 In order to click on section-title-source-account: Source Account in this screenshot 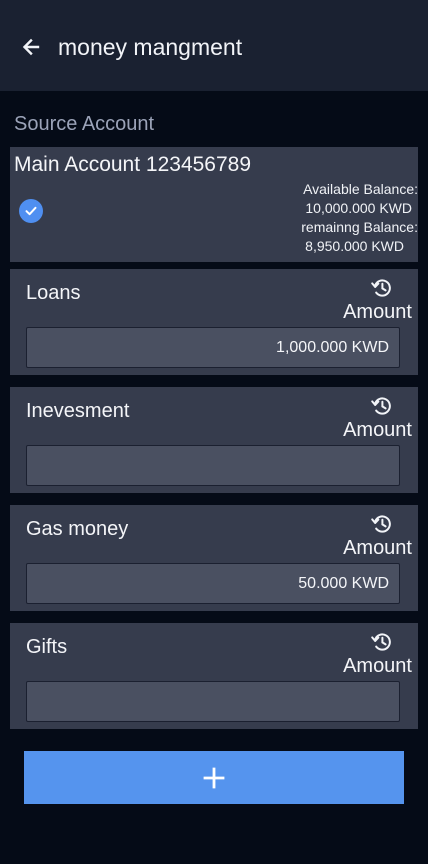, I will do `click(84, 124)`.